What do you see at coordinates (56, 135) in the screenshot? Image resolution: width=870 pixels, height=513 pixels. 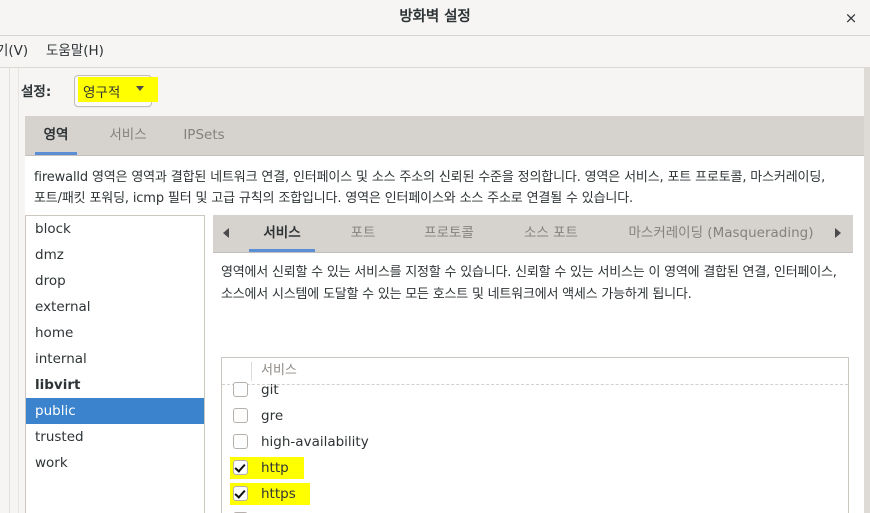 I see `tab-zones: 영역` at bounding box center [56, 135].